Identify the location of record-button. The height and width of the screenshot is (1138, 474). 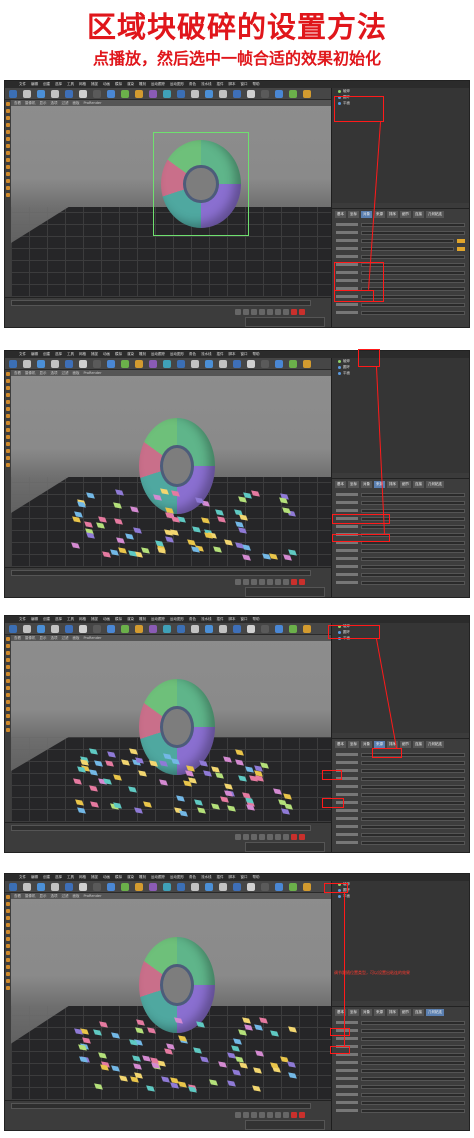
(294, 582).